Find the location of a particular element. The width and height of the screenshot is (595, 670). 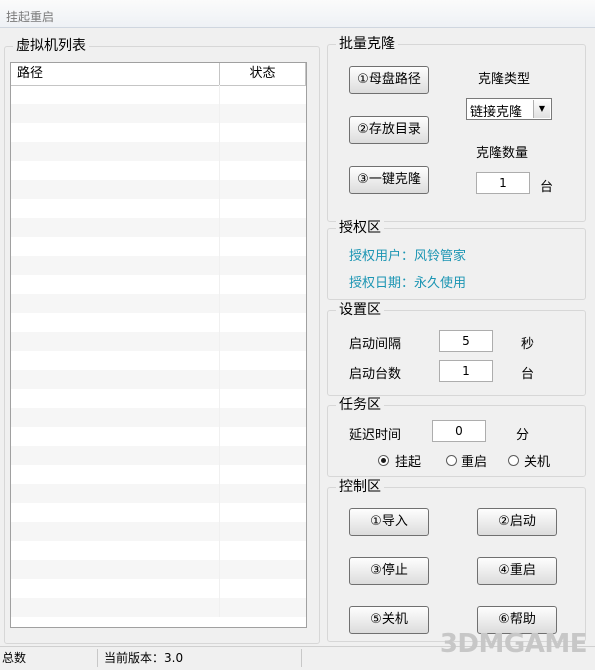

batch-clone-group-label: 批量克隆 is located at coordinates (367, 44).